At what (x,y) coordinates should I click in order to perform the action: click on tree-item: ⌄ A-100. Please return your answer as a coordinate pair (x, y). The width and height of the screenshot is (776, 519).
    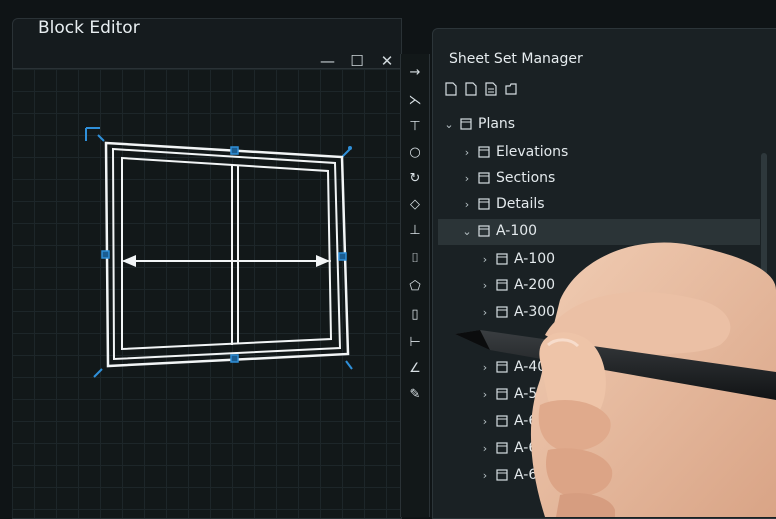
    Looking at the image, I should click on (499, 231).